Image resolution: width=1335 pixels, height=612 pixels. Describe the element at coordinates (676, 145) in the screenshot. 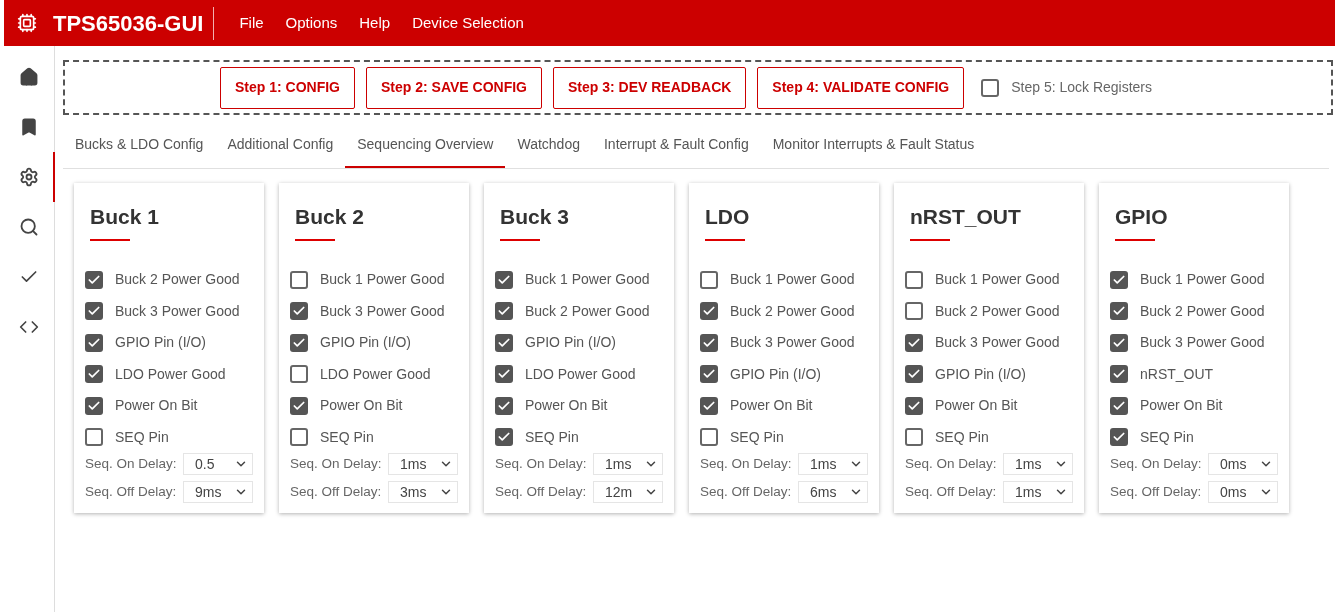

I see `tab: Interrupt & Fault Config` at that location.